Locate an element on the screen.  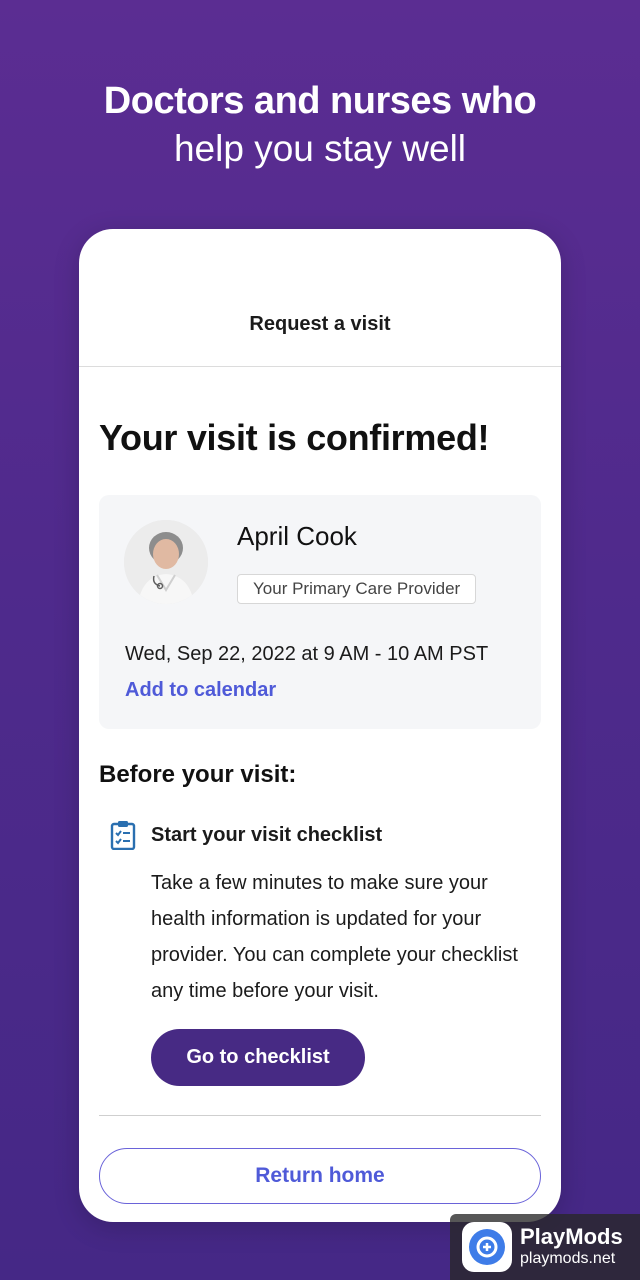
go-to-checklist-button: Go to checklist is located at coordinates (258, 1057).